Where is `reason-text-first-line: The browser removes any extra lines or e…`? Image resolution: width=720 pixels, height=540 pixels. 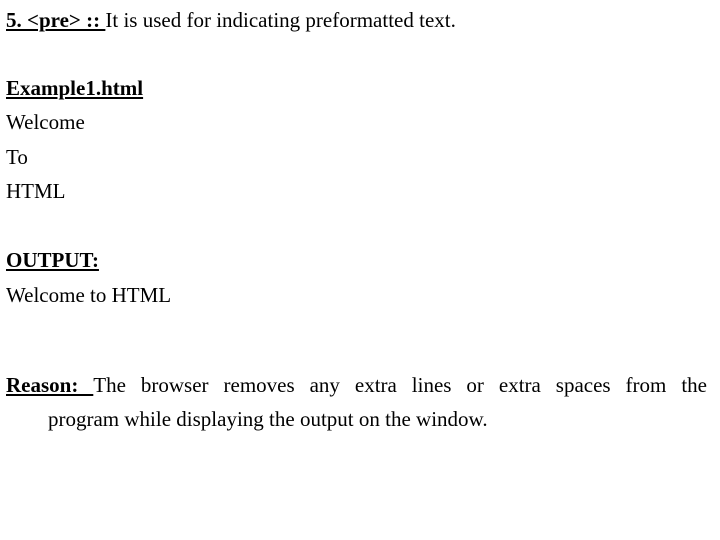 reason-text-first-line: The browser removes any extra lines or e… is located at coordinates (400, 385).